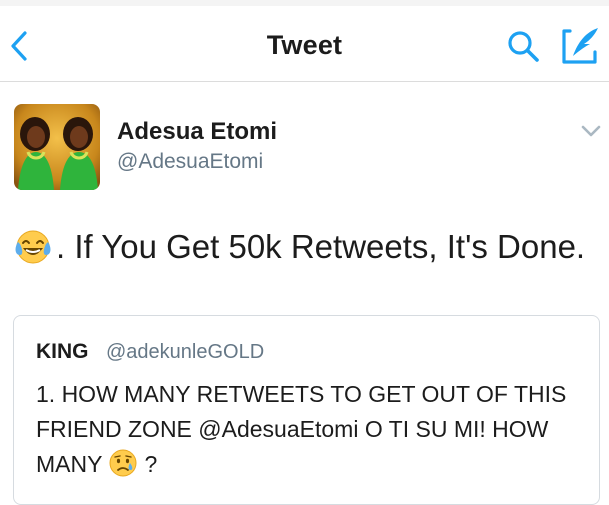 This screenshot has height=505, width=609. I want to click on tweet-options-button, so click(591, 131).